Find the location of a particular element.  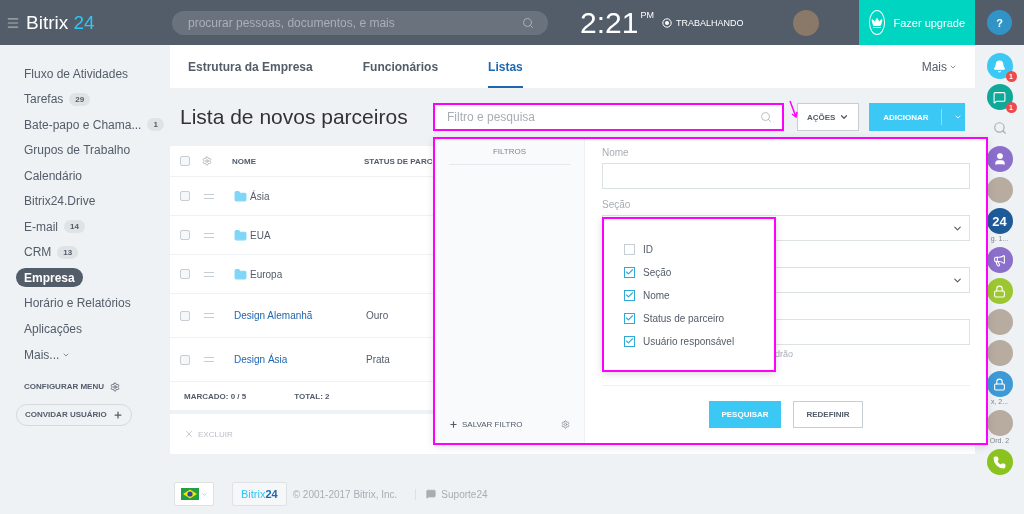

field-label: Seção is located at coordinates (616, 204).